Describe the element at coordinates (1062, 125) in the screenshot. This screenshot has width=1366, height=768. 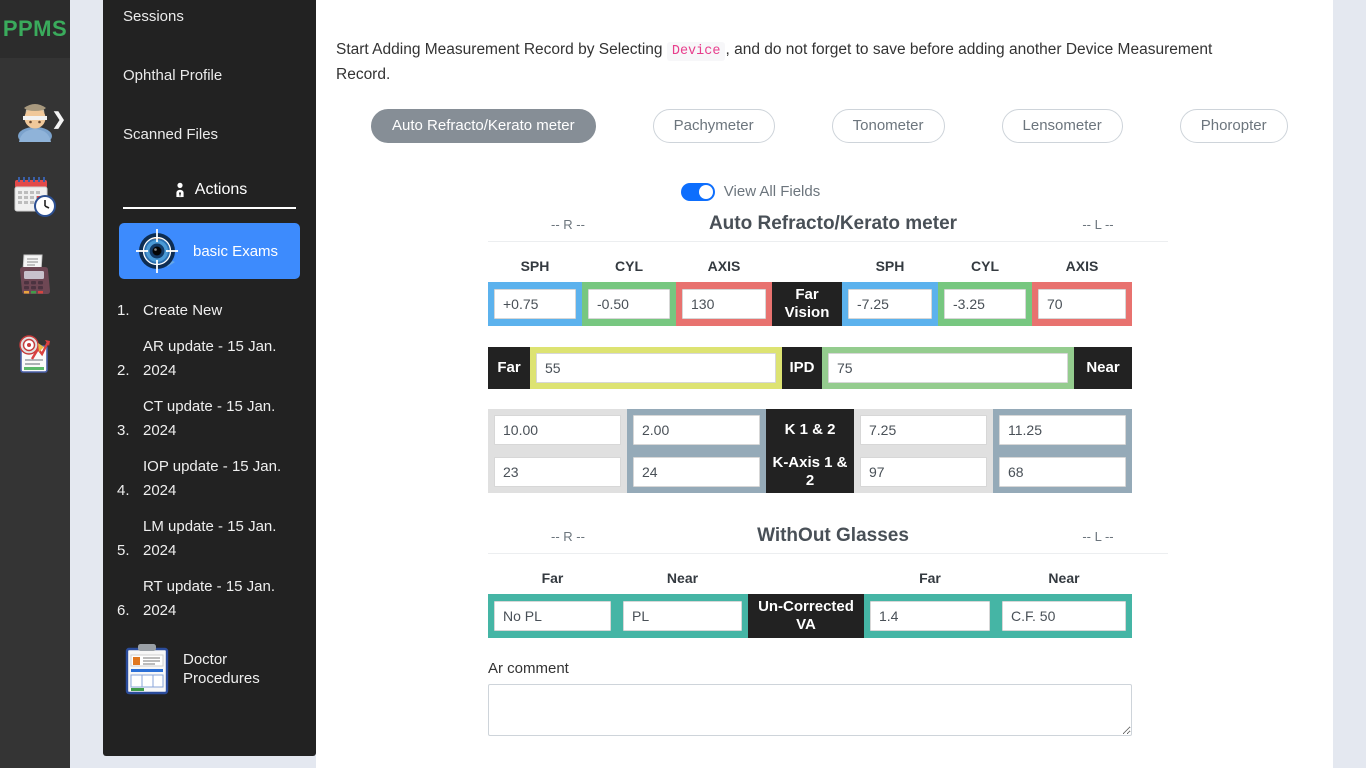
I see `device-tab-lensometer: Lensometer` at that location.